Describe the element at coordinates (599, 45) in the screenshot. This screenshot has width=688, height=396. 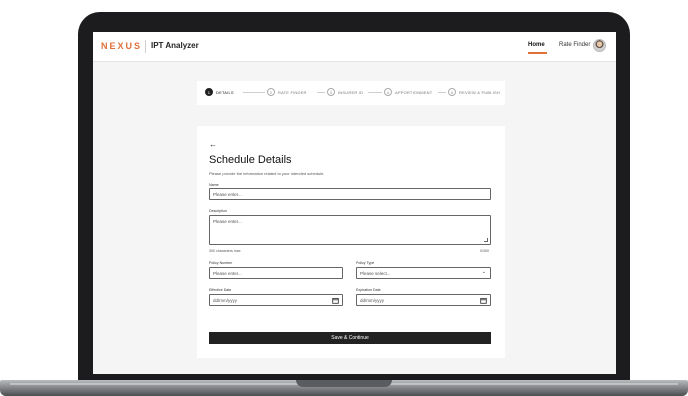
I see `user-avatar` at that location.